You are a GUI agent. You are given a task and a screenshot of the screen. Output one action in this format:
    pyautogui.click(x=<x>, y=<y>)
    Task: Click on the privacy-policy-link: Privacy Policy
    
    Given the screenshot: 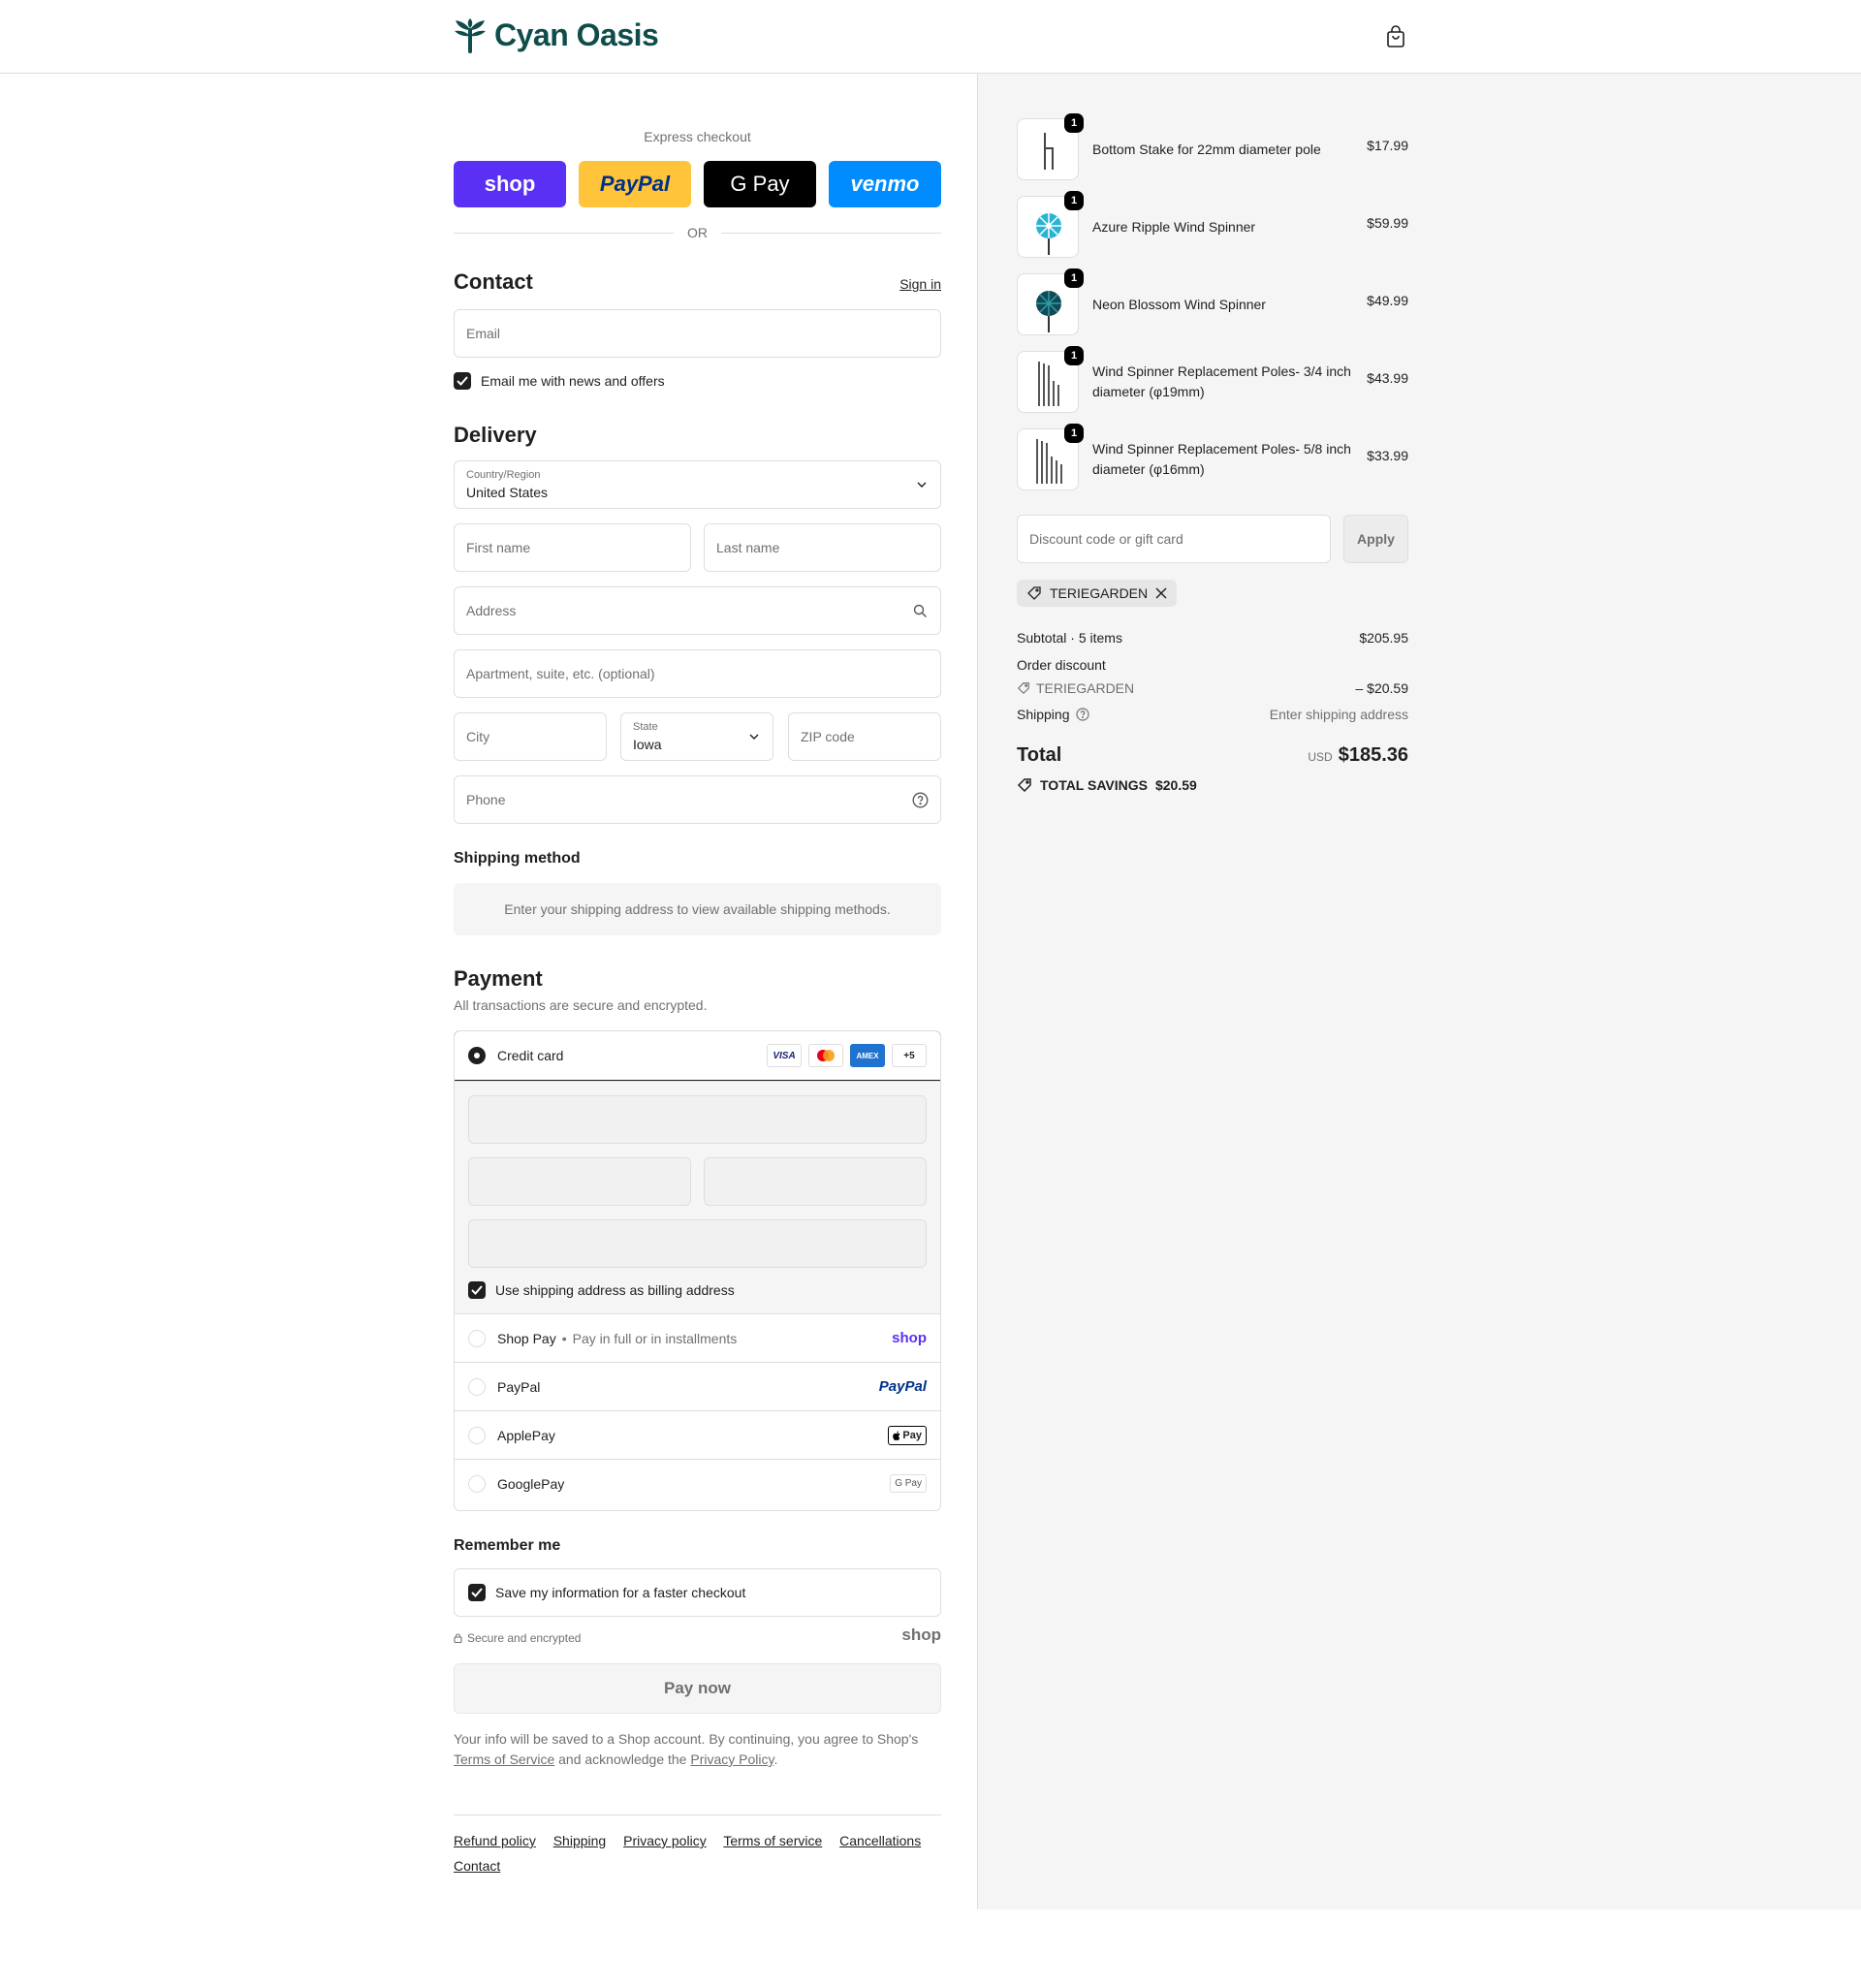 What is the action you would take?
    pyautogui.click(x=731, y=1759)
    